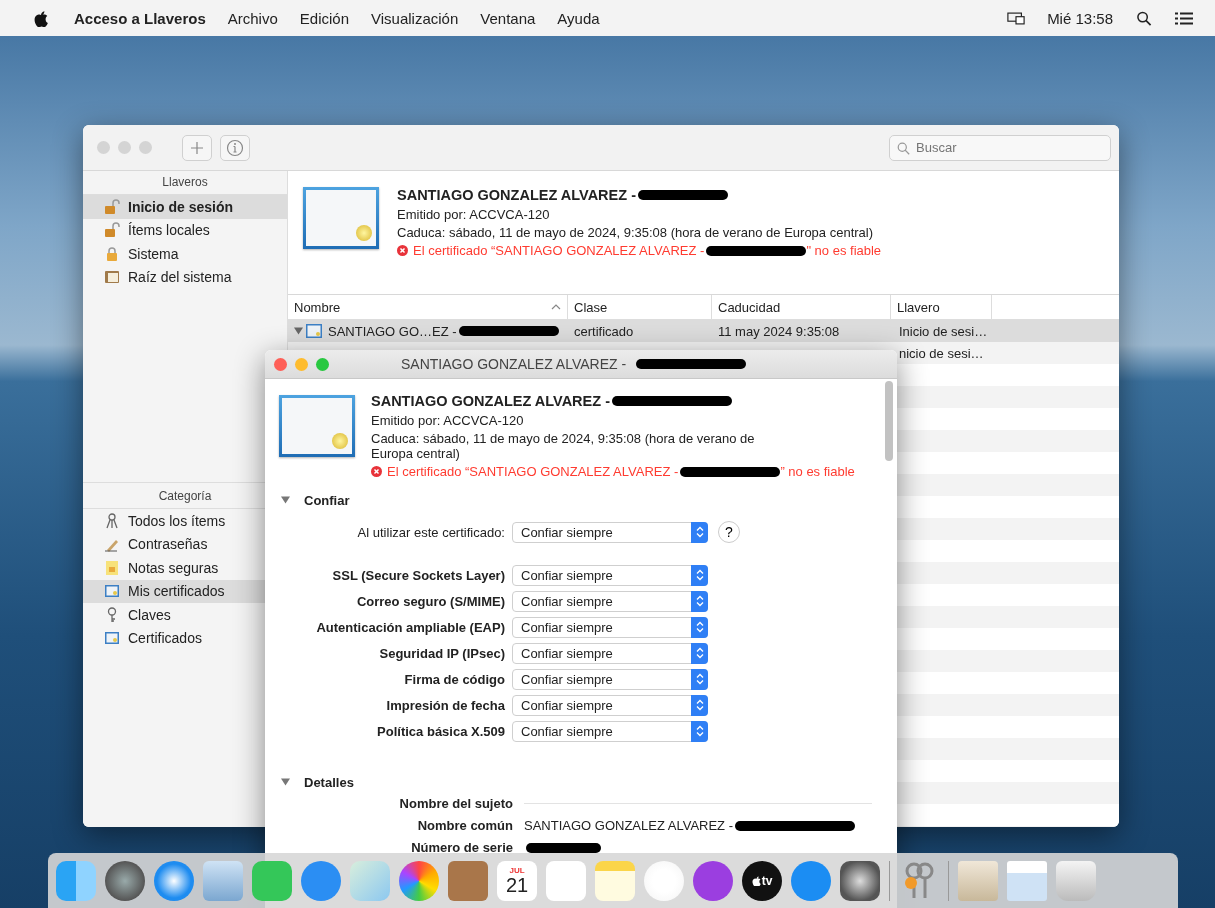  What do you see at coordinates (185, 615) in the screenshot?
I see `sidebar-item: Claves` at bounding box center [185, 615].